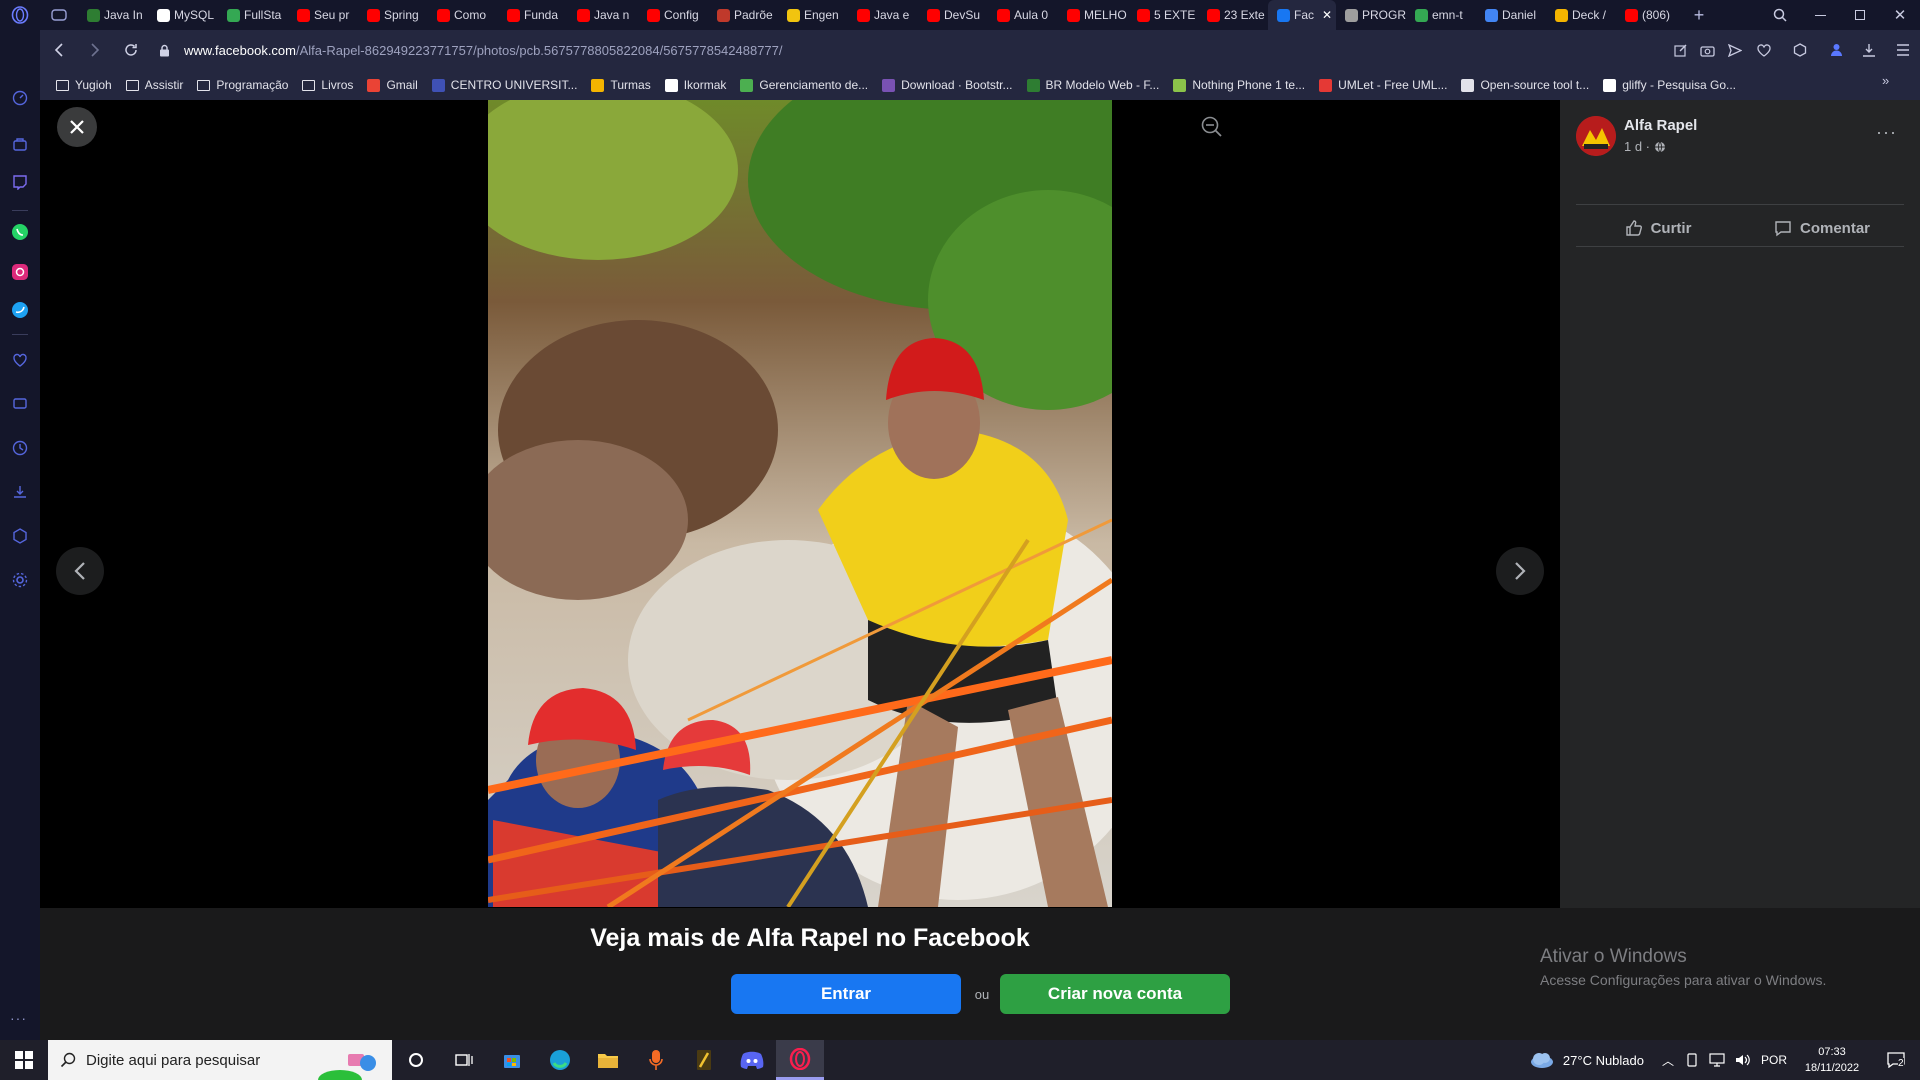 This screenshot has width=1920, height=1080. Describe the element at coordinates (752, 1060) in the screenshot. I see `discord-app-icon` at that location.